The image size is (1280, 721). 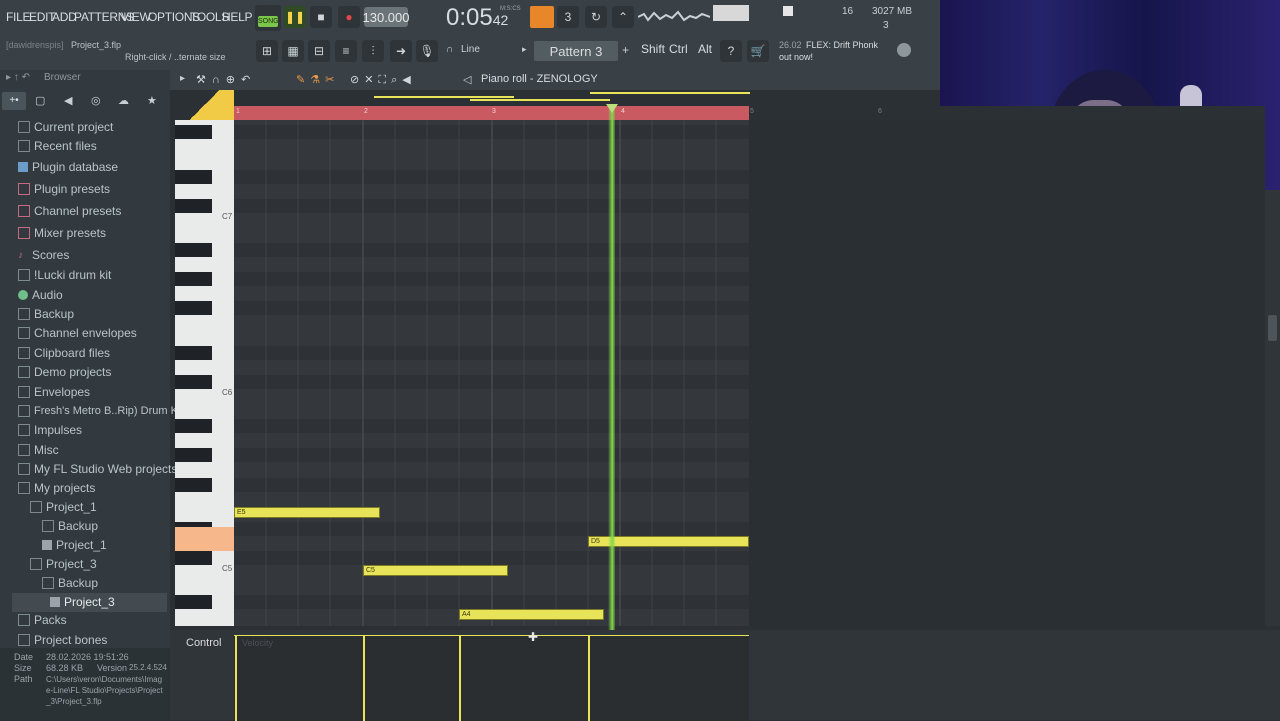 I want to click on control-selector: Control, so click(x=203, y=643).